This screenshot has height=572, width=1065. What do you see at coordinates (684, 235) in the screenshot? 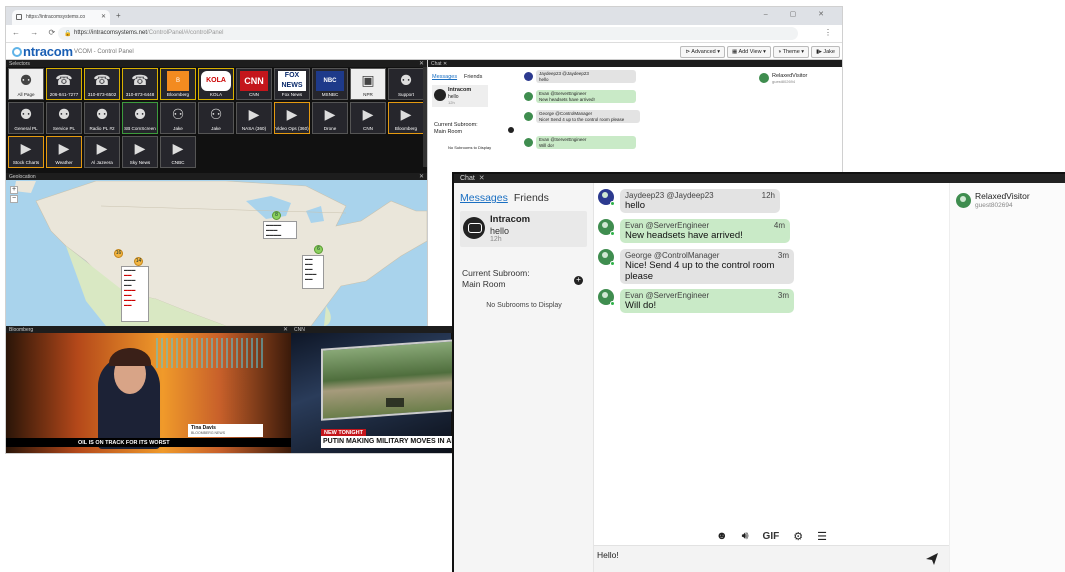
I see `message-text: New headsets have arrived!` at bounding box center [684, 235].